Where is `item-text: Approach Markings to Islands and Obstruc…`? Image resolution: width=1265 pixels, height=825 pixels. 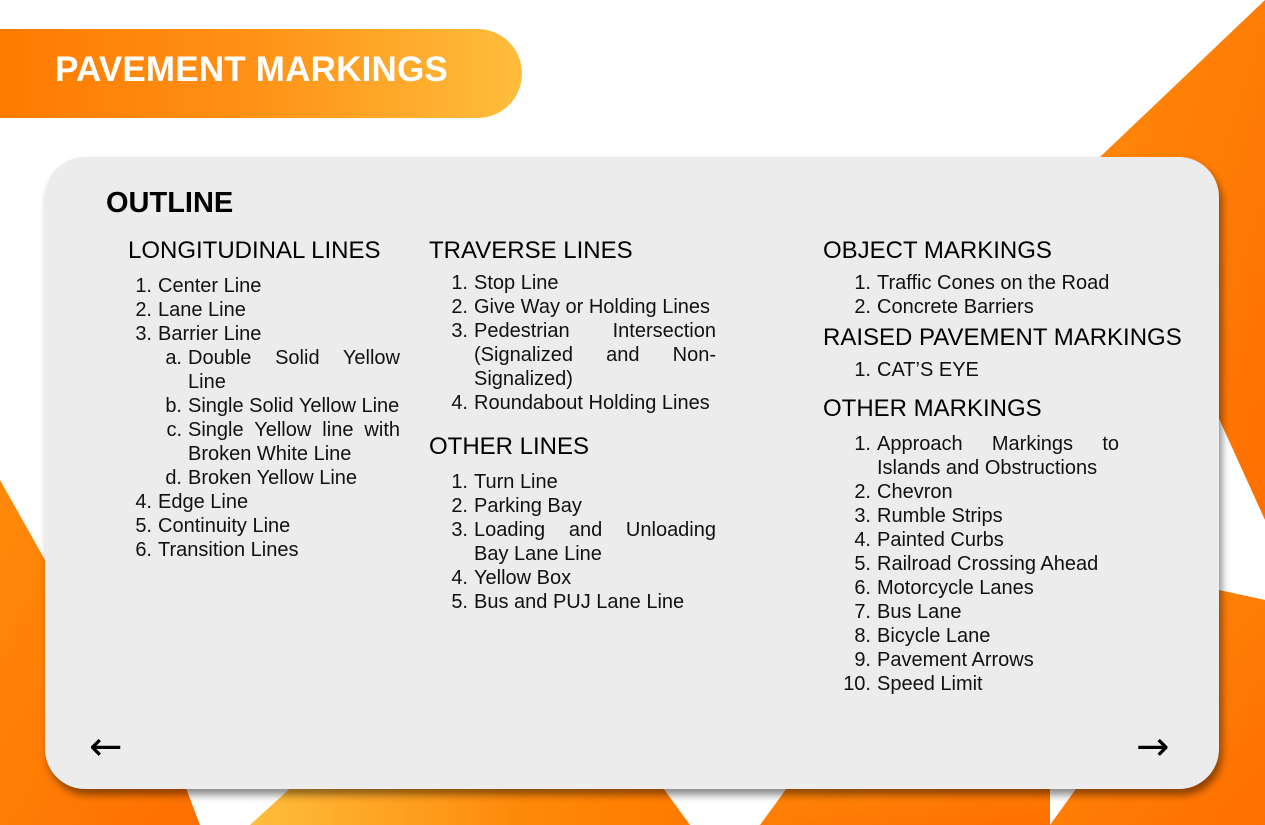 item-text: Approach Markings to Islands and Obstruc… is located at coordinates (998, 456).